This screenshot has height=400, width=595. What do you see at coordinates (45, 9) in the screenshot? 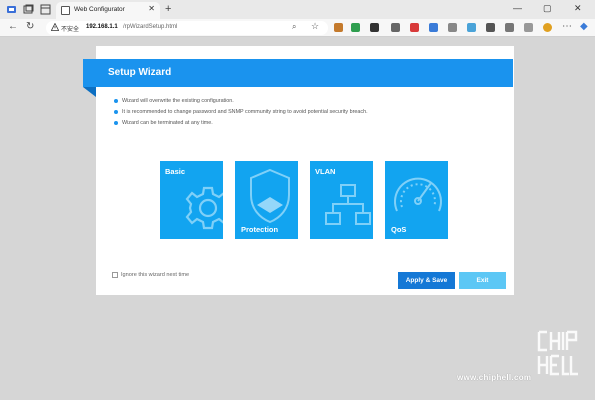
I see `tab-actions-icon` at bounding box center [45, 9].